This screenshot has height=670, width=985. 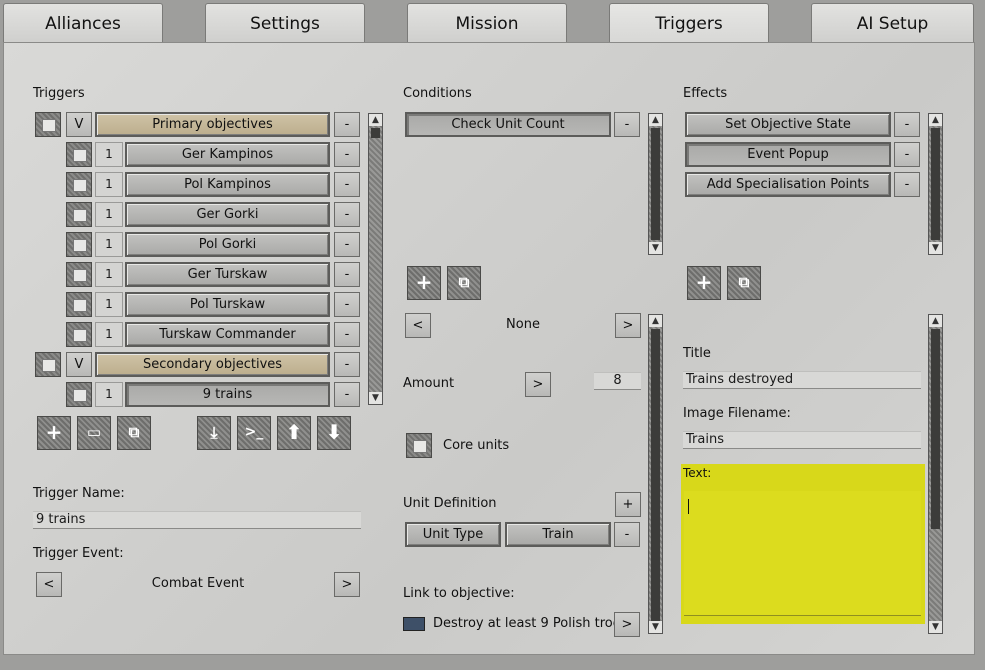 I want to click on group-checkbox-primary, so click(x=48, y=124).